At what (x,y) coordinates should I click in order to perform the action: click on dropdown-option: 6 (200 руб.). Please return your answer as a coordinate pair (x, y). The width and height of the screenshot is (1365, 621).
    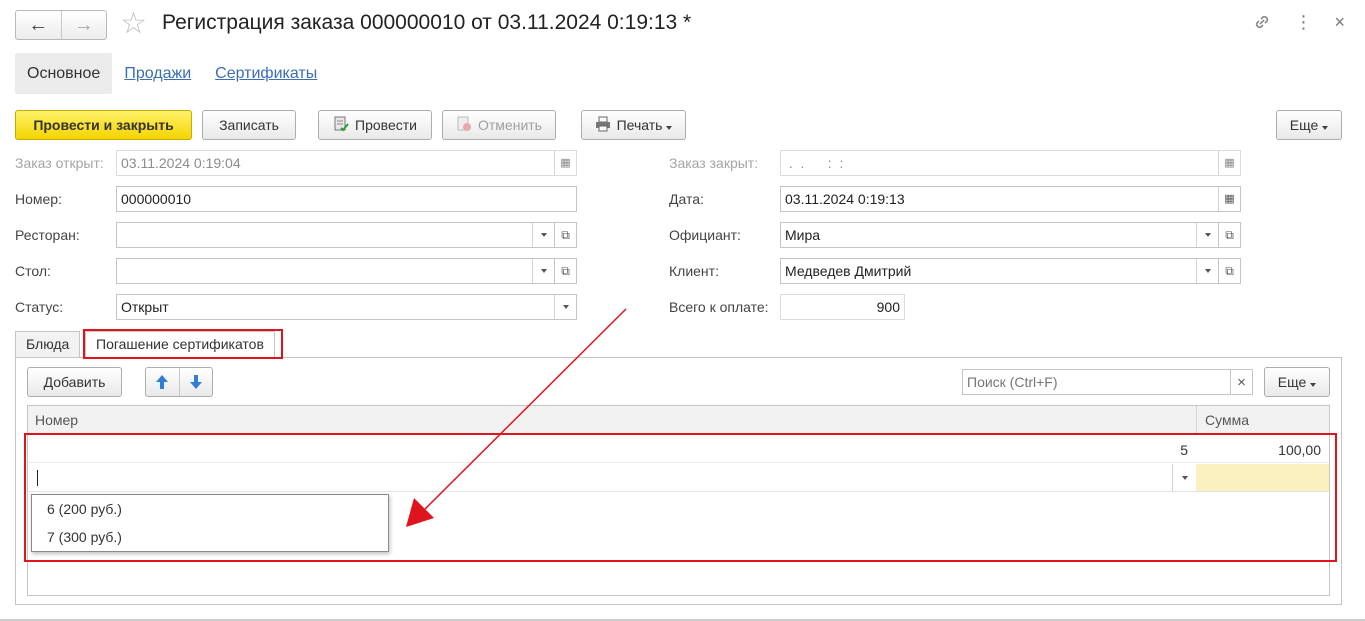
    Looking at the image, I should click on (210, 509).